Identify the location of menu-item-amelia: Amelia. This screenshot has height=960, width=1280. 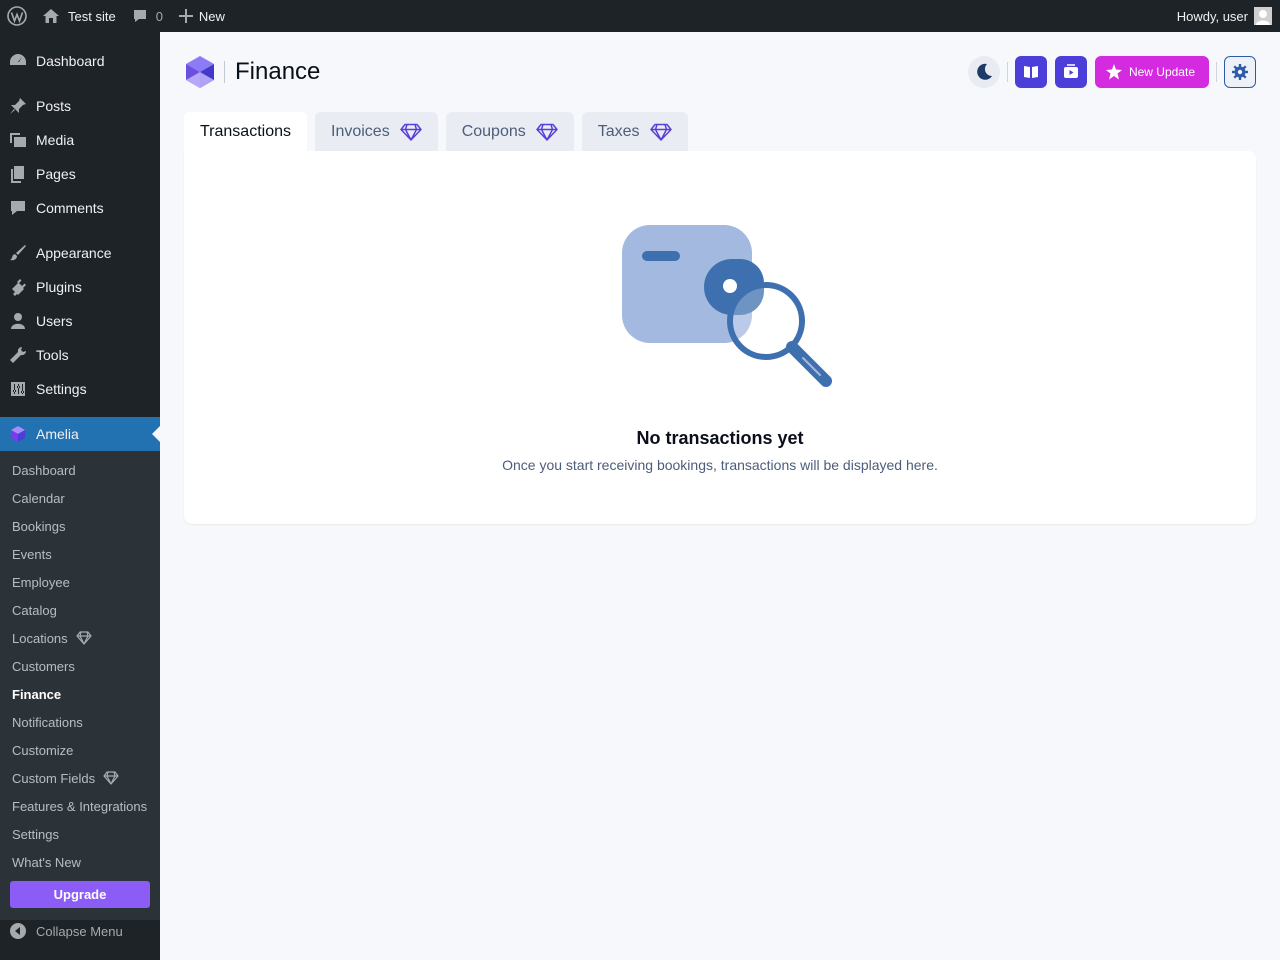
(80, 434).